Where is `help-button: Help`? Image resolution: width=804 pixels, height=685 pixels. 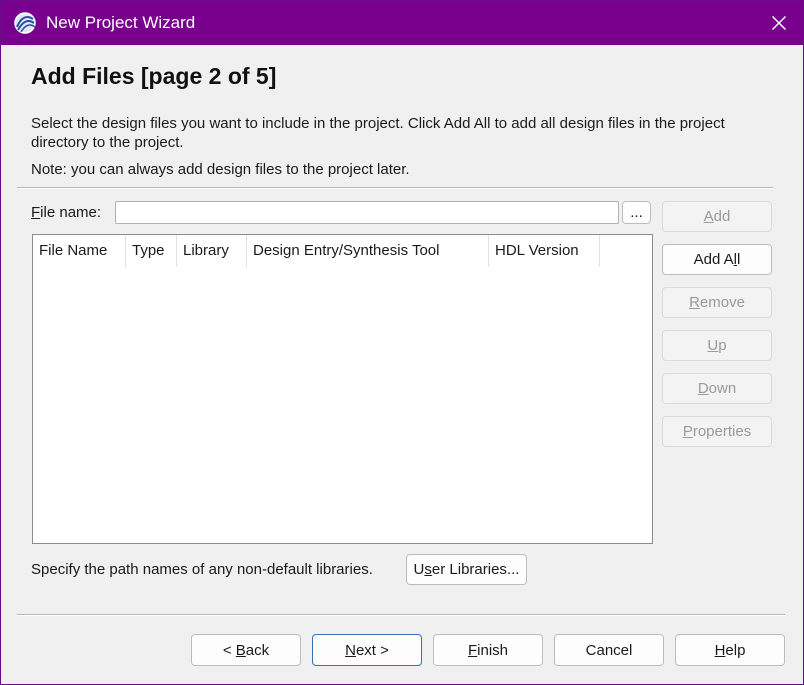
help-button: Help is located at coordinates (730, 650).